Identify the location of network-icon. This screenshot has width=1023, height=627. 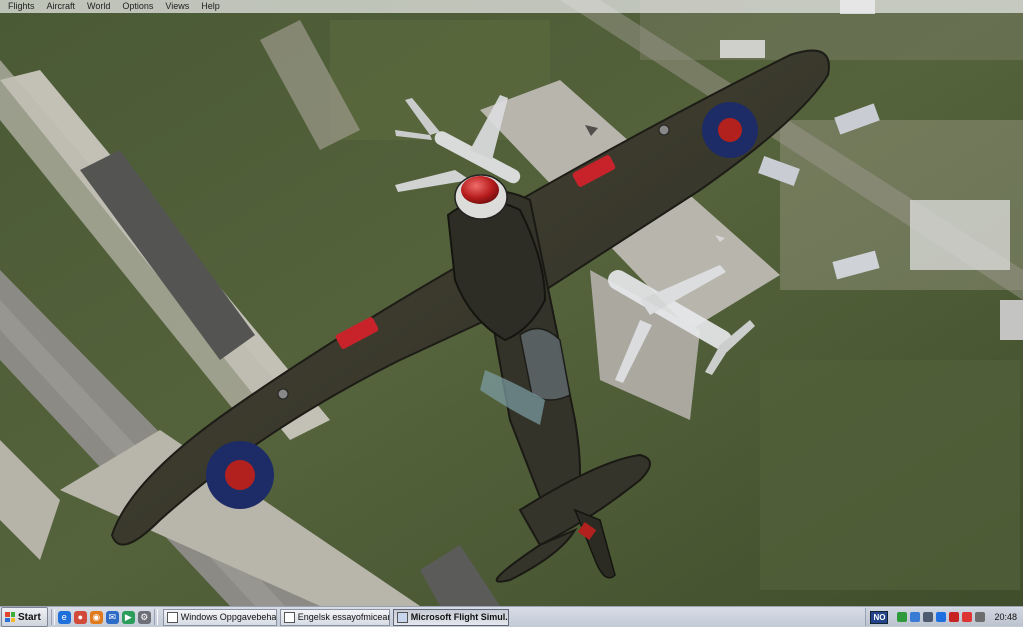
(902, 617).